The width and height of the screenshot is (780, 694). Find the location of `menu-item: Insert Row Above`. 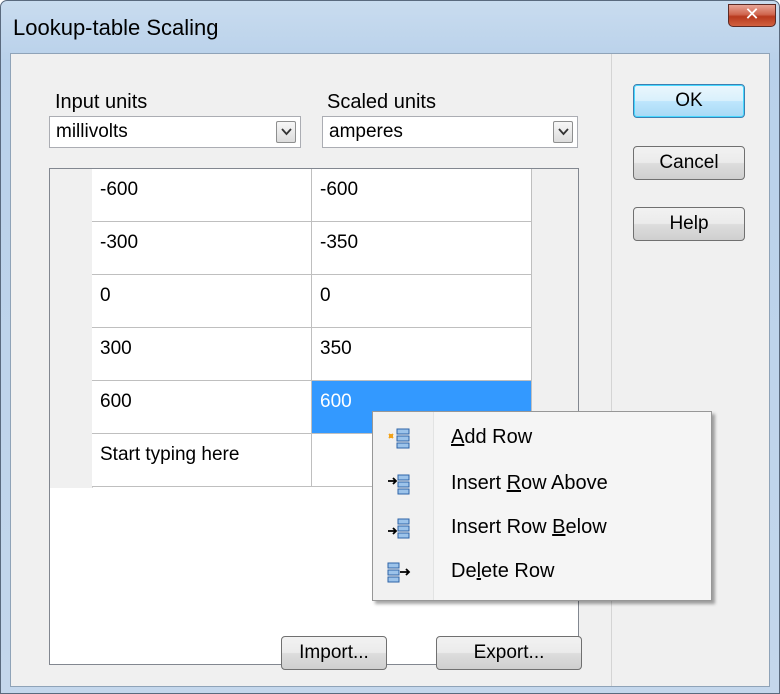

menu-item: Insert Row Above is located at coordinates (542, 484).